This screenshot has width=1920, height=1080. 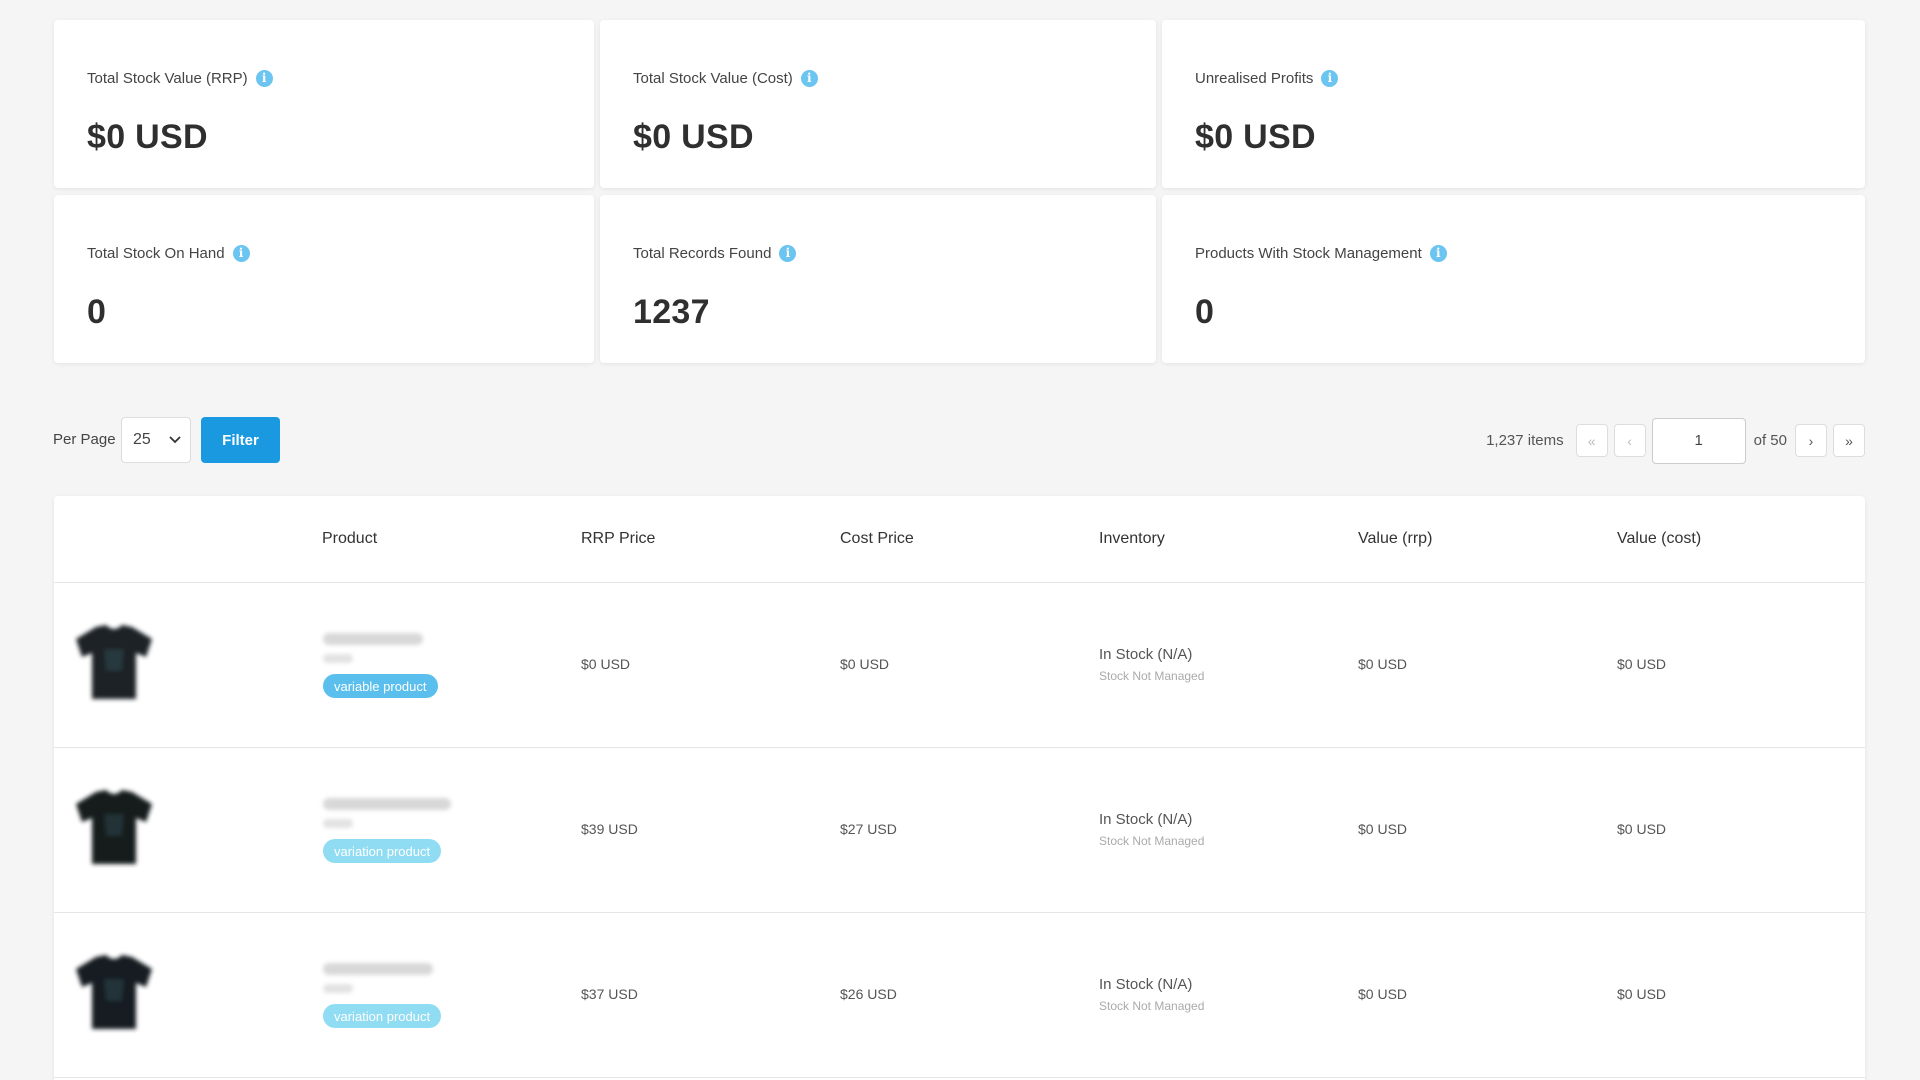 What do you see at coordinates (618, 539) in the screenshot?
I see `column-header-rrp-price: RRP Price` at bounding box center [618, 539].